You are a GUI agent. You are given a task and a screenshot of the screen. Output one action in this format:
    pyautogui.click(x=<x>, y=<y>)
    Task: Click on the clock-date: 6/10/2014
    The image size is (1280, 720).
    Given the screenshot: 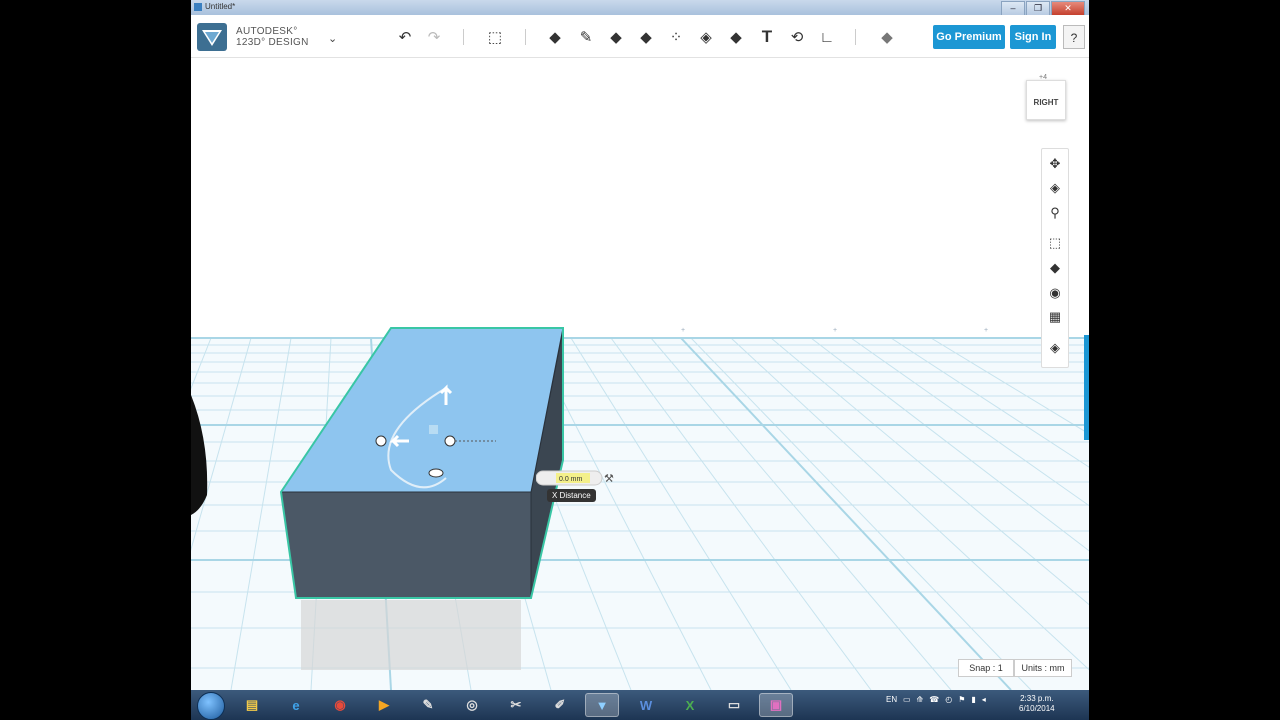 What is the action you would take?
    pyautogui.click(x=1037, y=708)
    